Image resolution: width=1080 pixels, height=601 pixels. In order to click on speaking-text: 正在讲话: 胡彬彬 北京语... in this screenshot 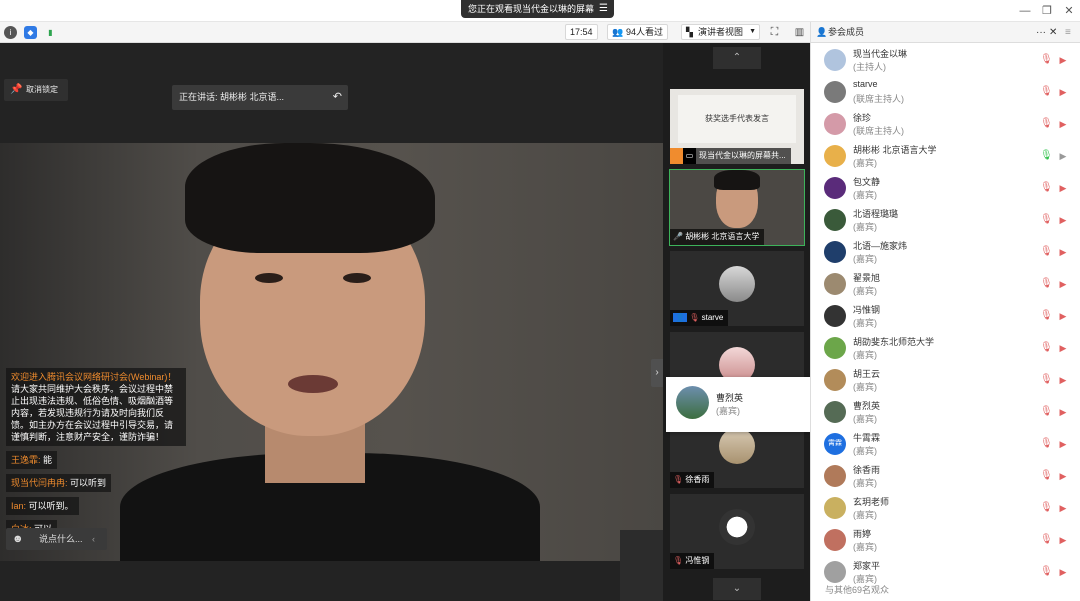, I will do `click(232, 97)`.